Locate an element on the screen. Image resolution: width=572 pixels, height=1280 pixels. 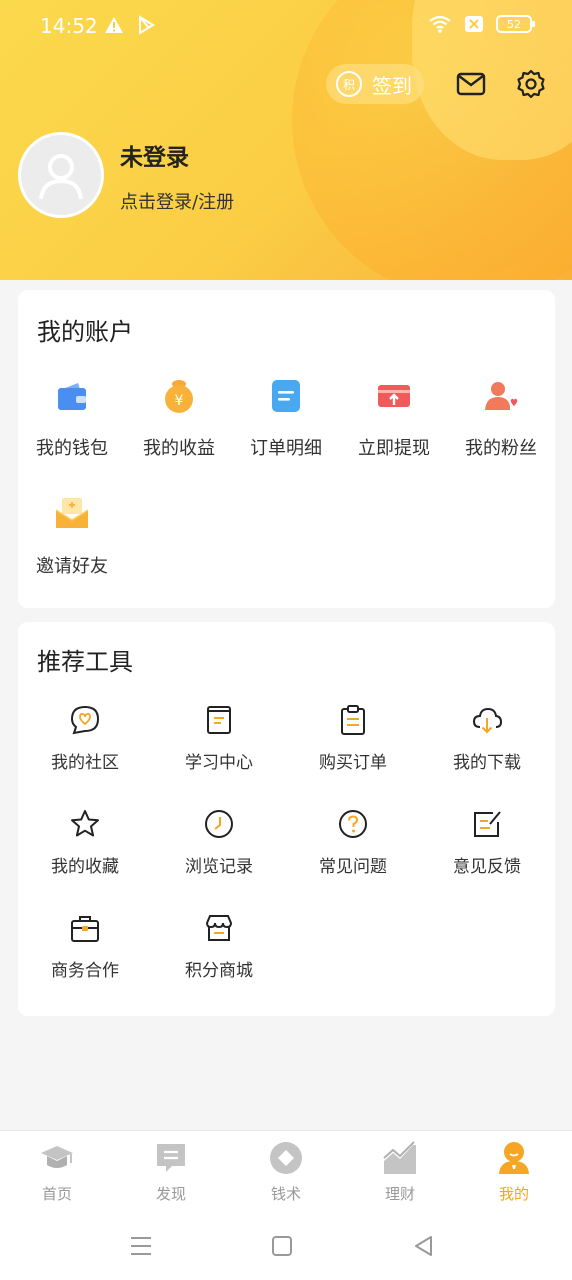
status-bar: 14:52 52 is located at coordinates (286, 26).